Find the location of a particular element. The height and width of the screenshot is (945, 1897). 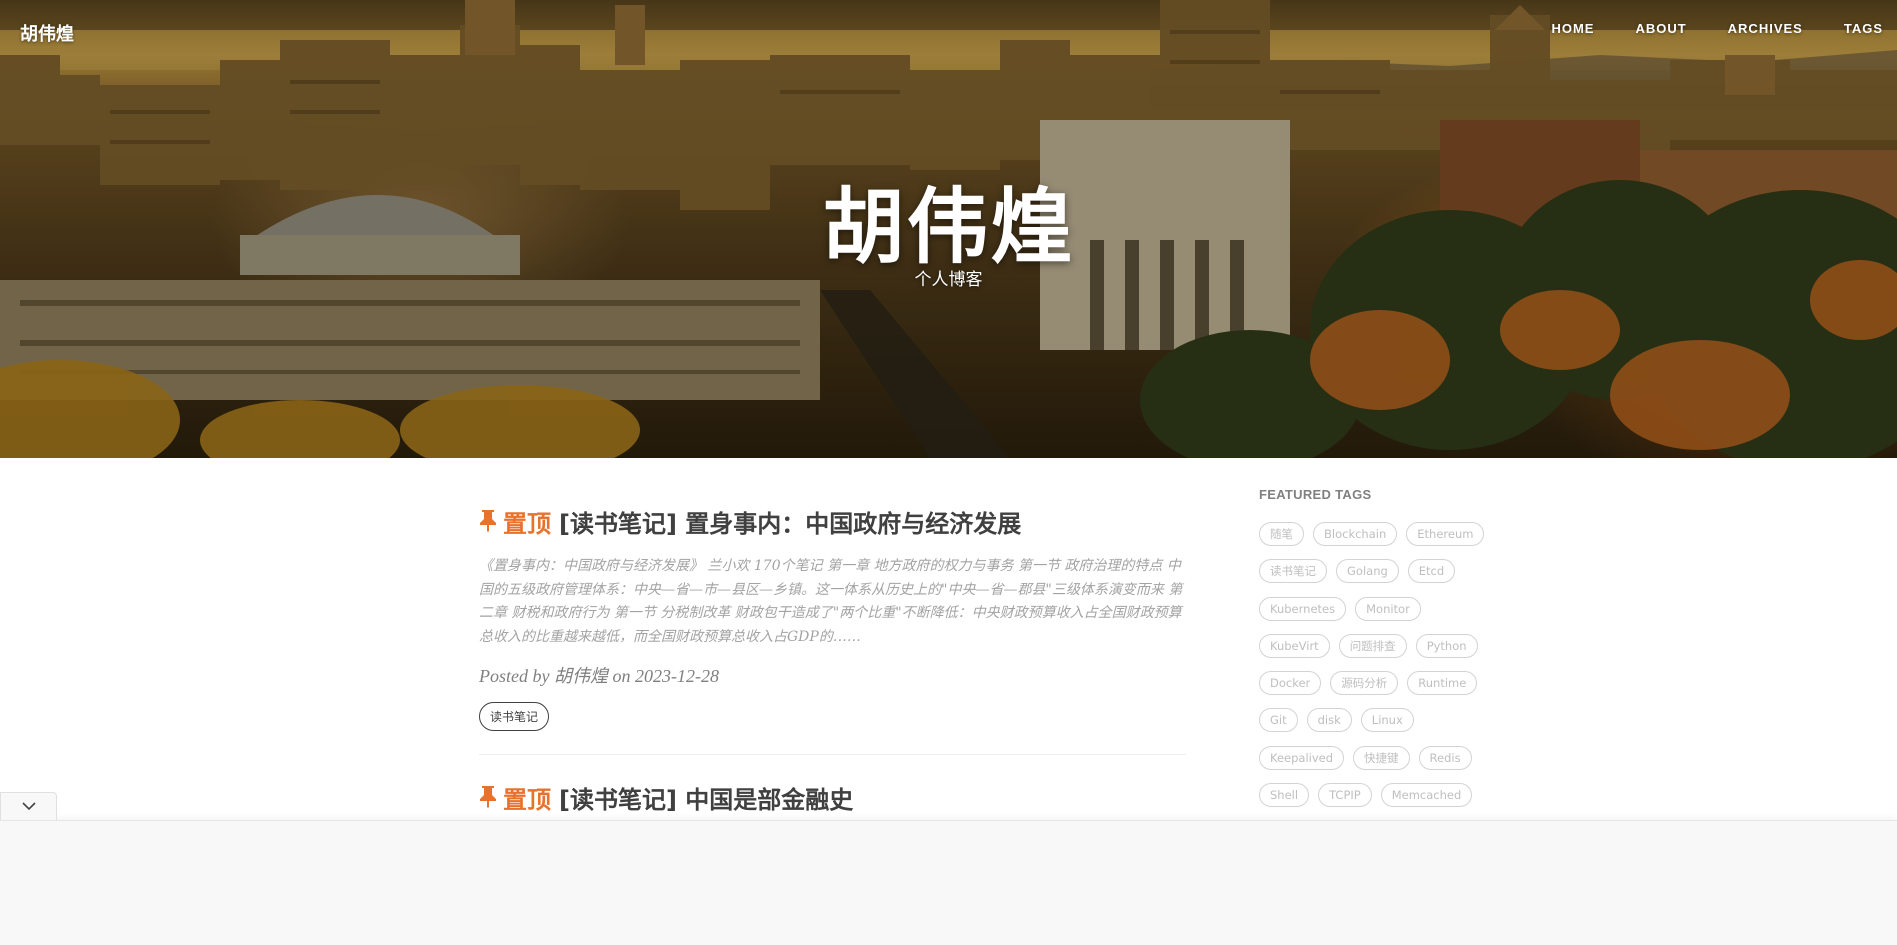

tag-link: Docker is located at coordinates (1290, 683).